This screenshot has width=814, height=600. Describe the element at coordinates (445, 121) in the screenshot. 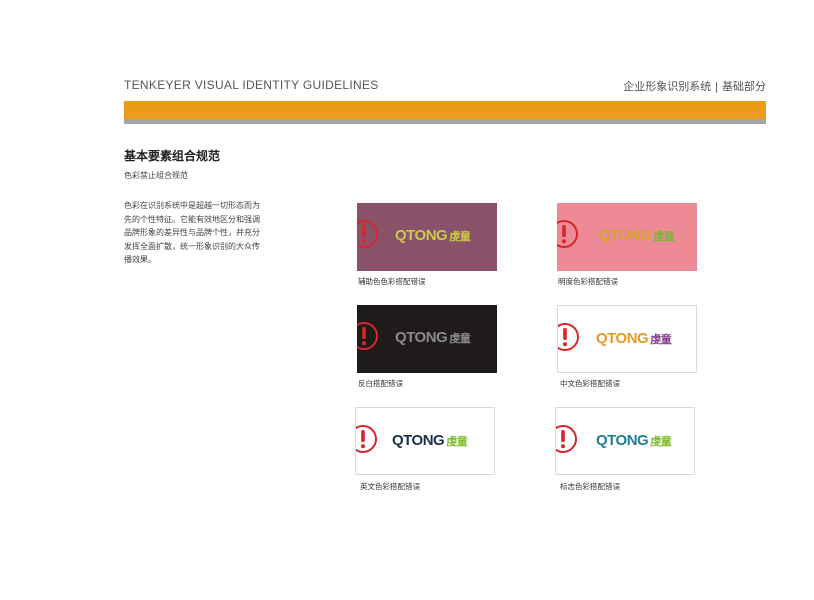

I see `header-divider-bar` at that location.